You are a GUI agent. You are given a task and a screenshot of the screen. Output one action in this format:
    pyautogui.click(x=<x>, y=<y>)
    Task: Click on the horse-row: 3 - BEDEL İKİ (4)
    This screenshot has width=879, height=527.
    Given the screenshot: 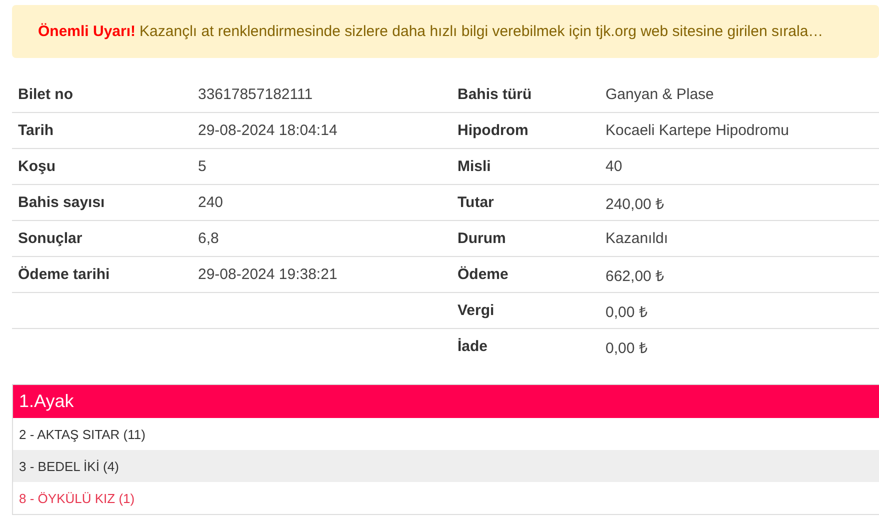 What is the action you would take?
    pyautogui.click(x=446, y=466)
    